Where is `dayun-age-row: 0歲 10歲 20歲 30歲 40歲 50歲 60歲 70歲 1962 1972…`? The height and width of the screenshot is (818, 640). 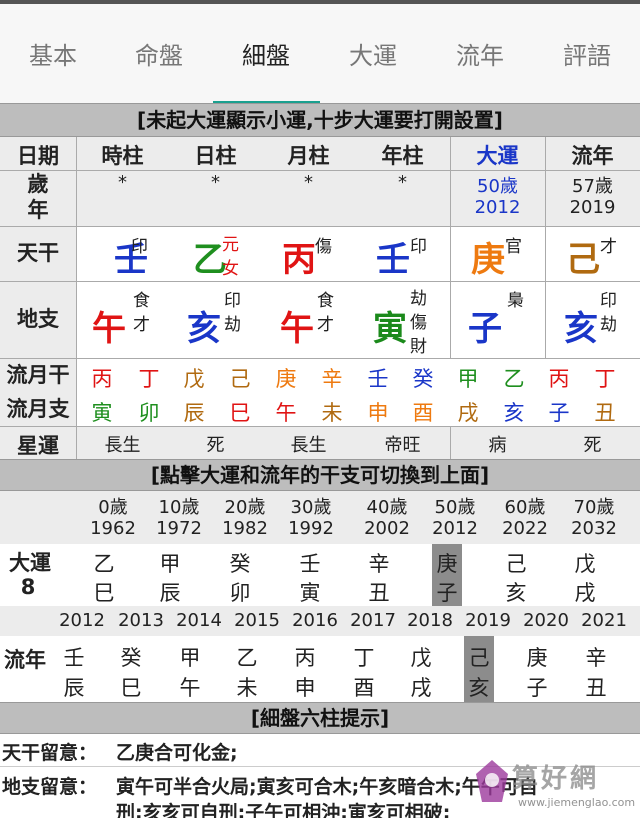 dayun-age-row: 0歲 10歲 20歲 30歲 40歲 50歲 60歲 70歲 1962 1972… is located at coordinates (320, 517).